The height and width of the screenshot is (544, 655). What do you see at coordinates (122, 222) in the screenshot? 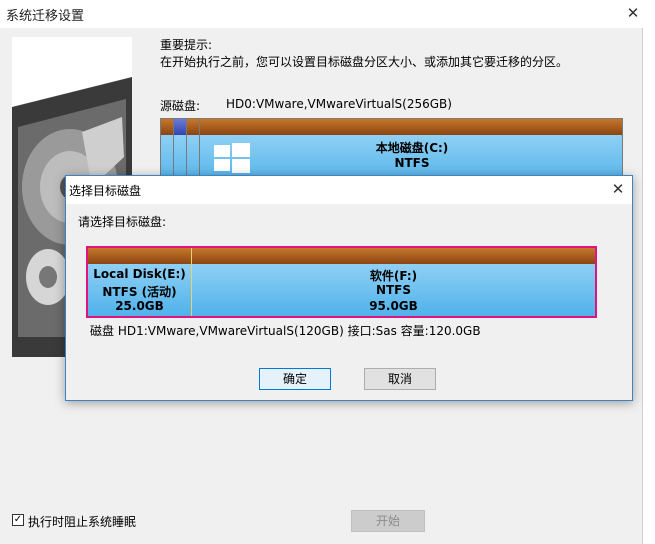
I see `dialog-prompt: 请选择目标磁盘:` at bounding box center [122, 222].